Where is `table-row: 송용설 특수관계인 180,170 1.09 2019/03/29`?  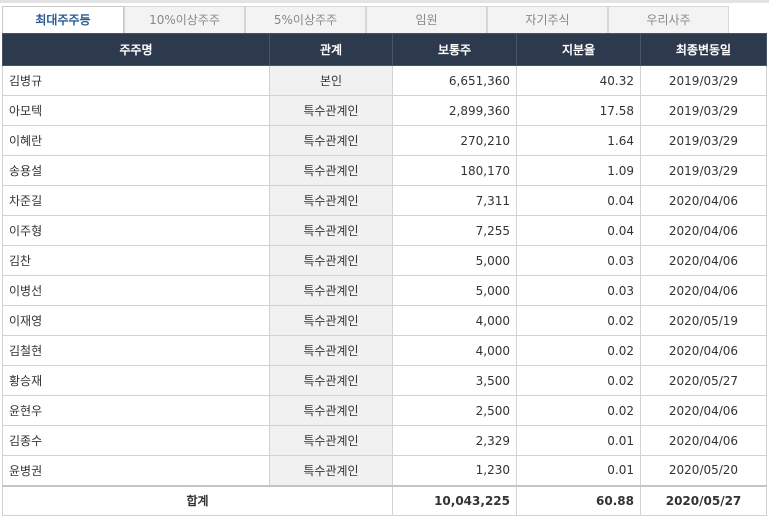
table-row: 송용설 특수관계인 180,170 1.09 2019/03/29 is located at coordinates (384, 170).